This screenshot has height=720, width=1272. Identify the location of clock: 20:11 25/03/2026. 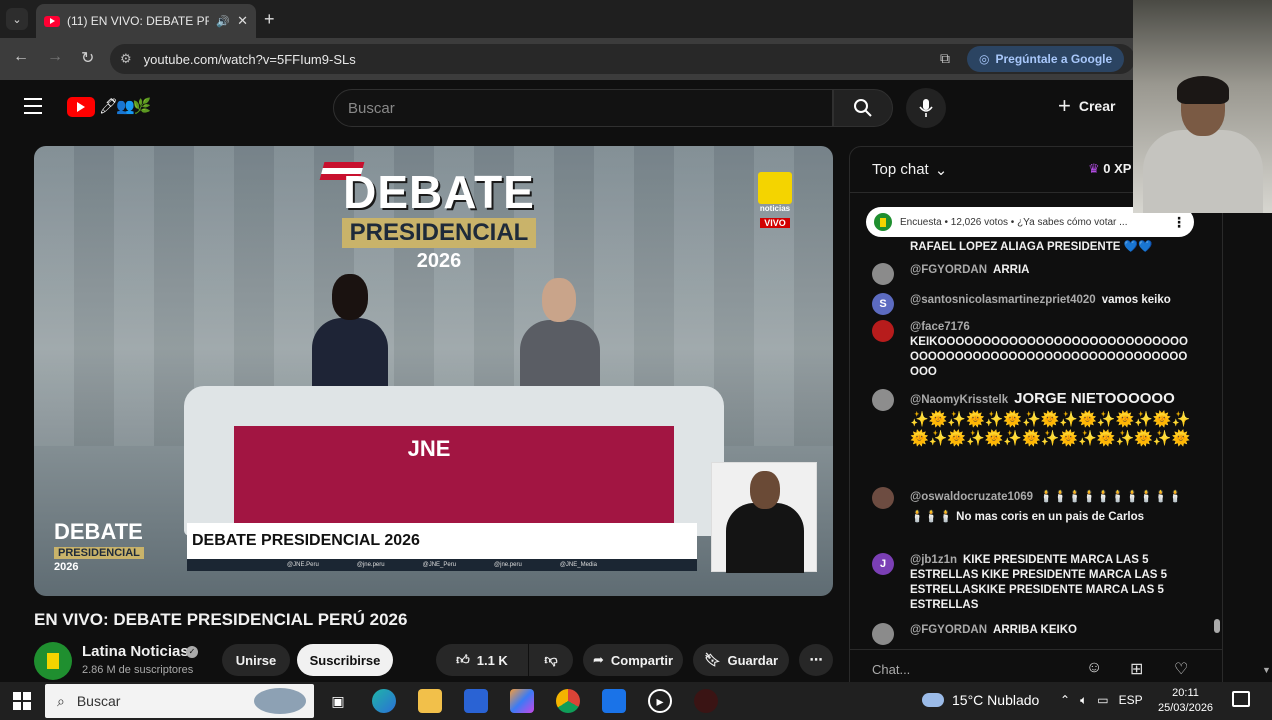
(1185, 701).